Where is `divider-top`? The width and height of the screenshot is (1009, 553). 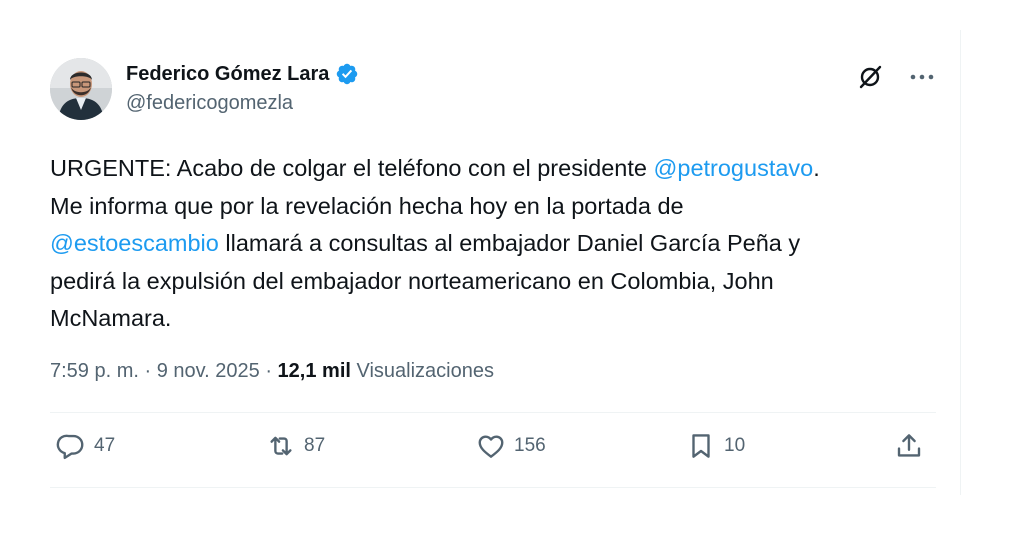 divider-top is located at coordinates (493, 412).